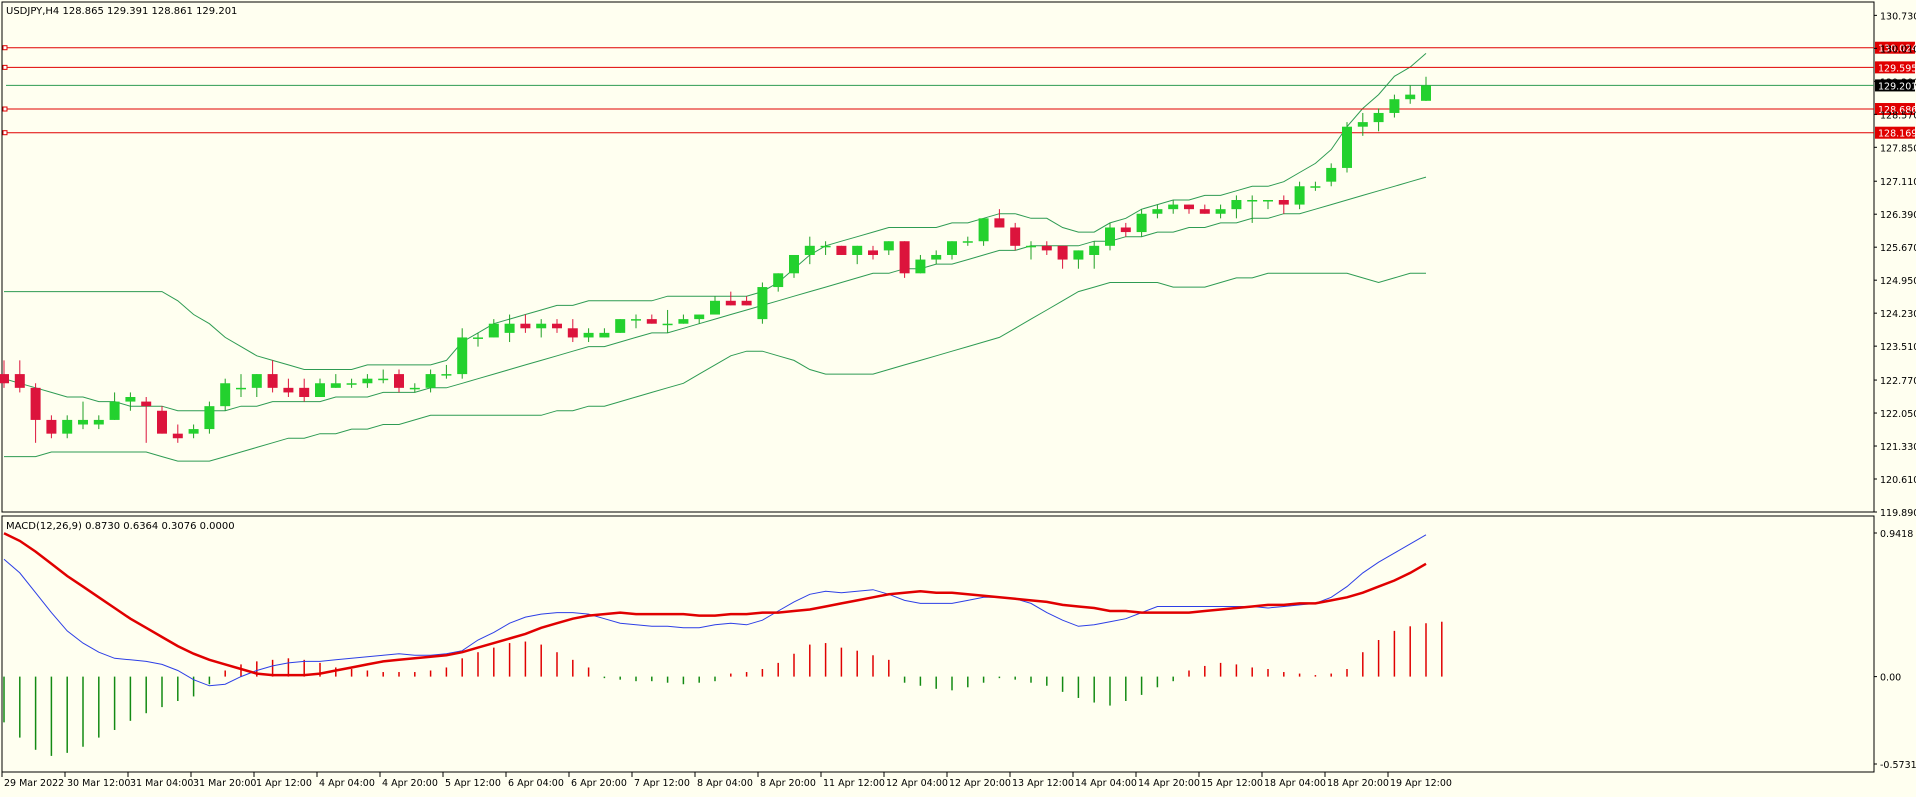 The image size is (1916, 797). I want to click on time-tick-label: 30 Mar 12:00, so click(98, 783).